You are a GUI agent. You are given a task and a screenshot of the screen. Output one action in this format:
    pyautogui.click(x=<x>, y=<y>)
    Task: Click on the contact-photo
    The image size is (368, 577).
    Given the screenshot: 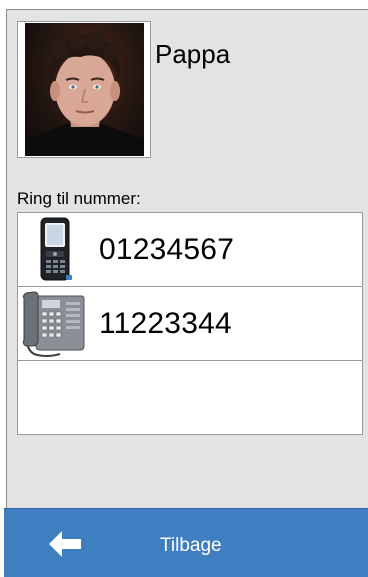 What is the action you would take?
    pyautogui.click(x=84, y=89)
    